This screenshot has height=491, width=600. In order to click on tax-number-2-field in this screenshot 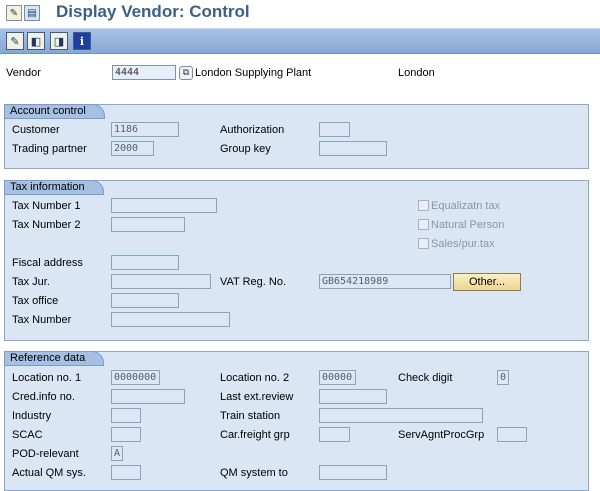, I will do `click(148, 224)`.